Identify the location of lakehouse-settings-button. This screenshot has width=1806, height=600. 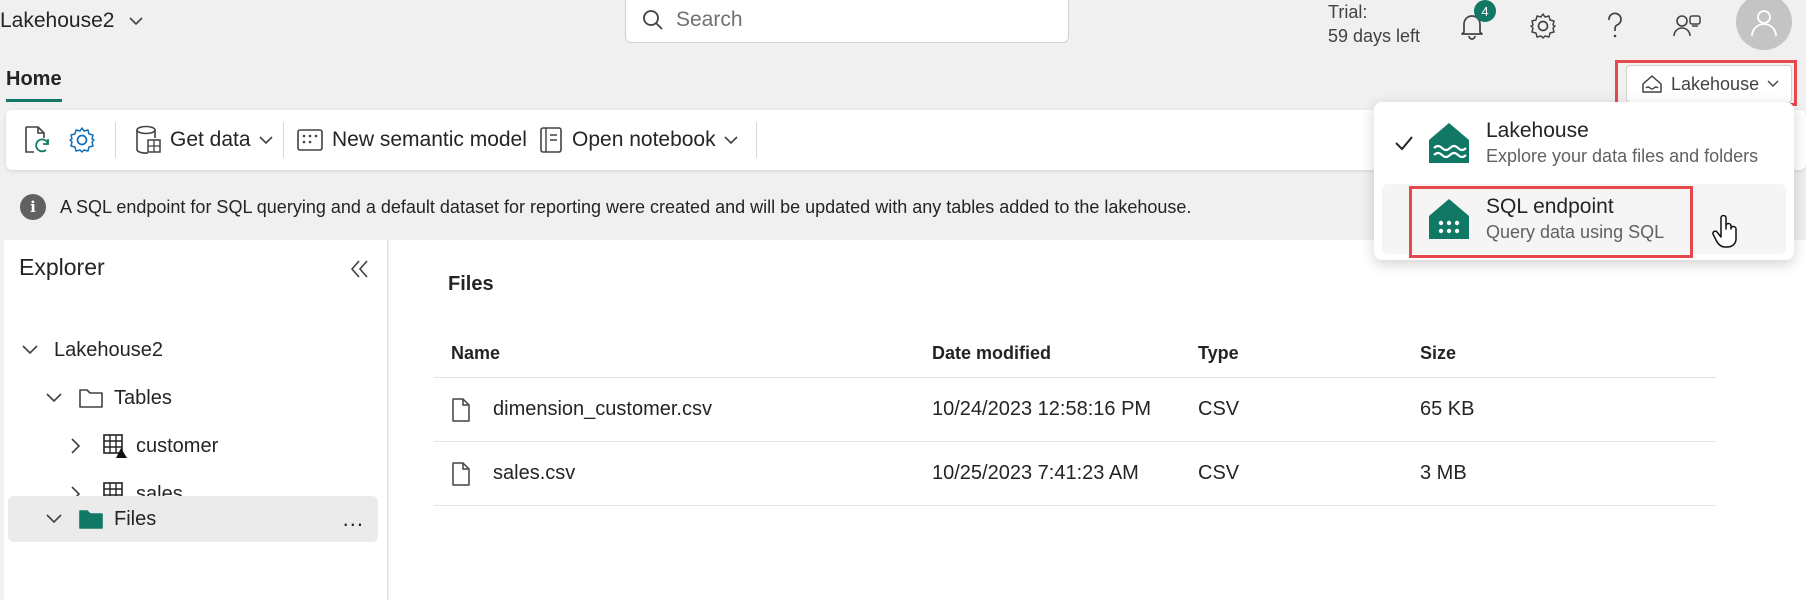
(82, 140).